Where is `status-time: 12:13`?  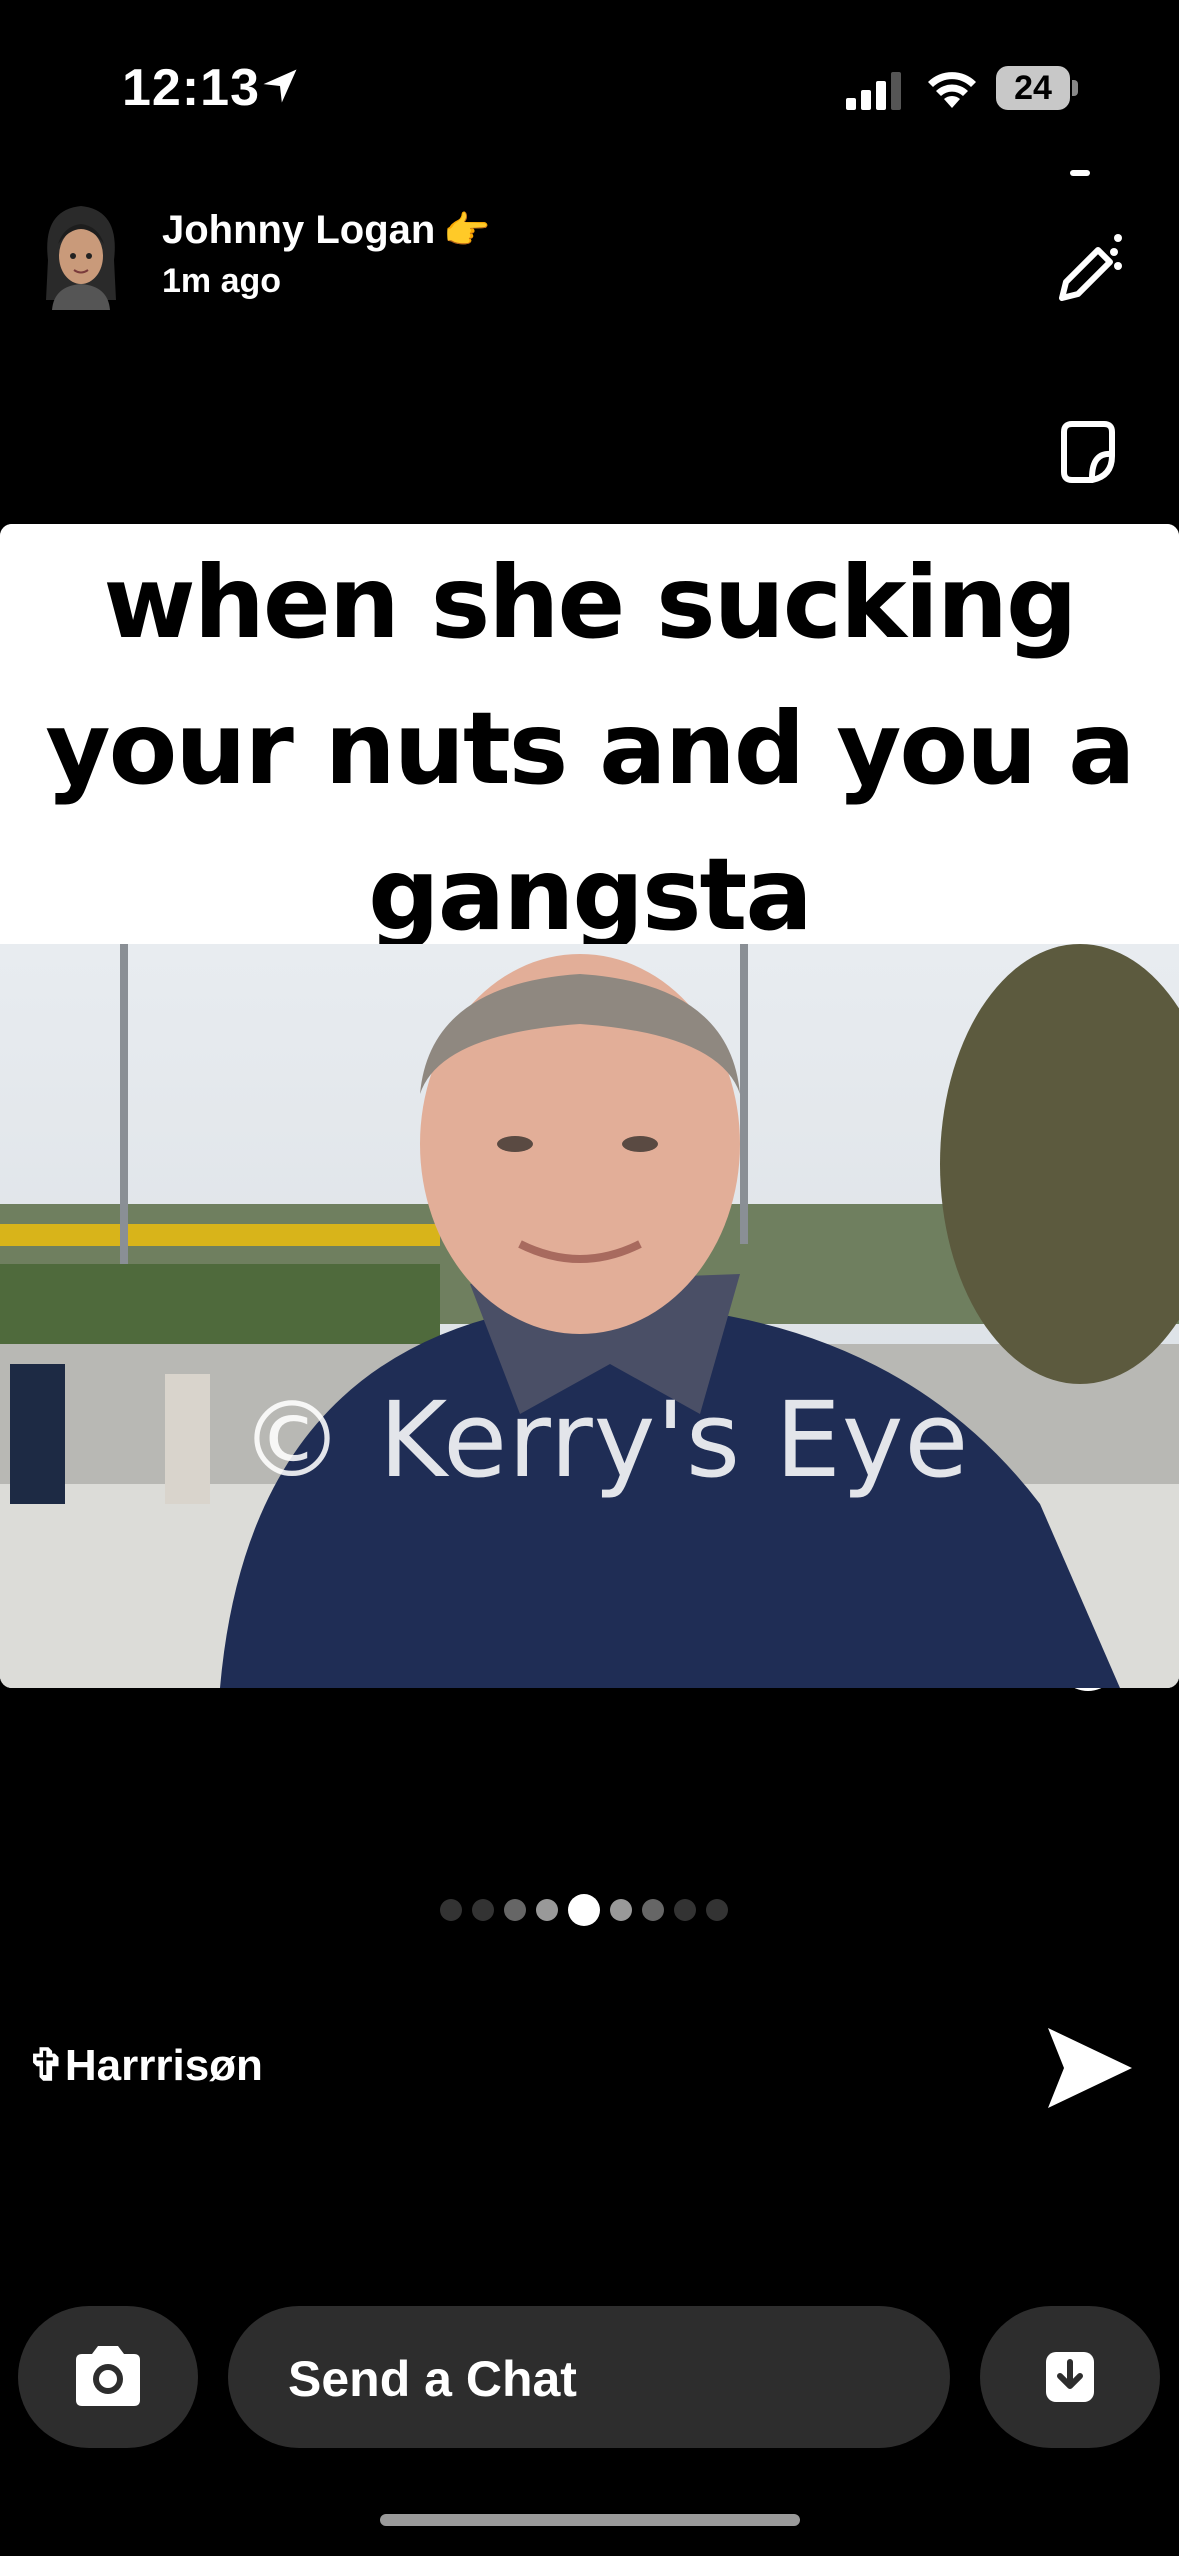 status-time: 12:13 is located at coordinates (191, 88).